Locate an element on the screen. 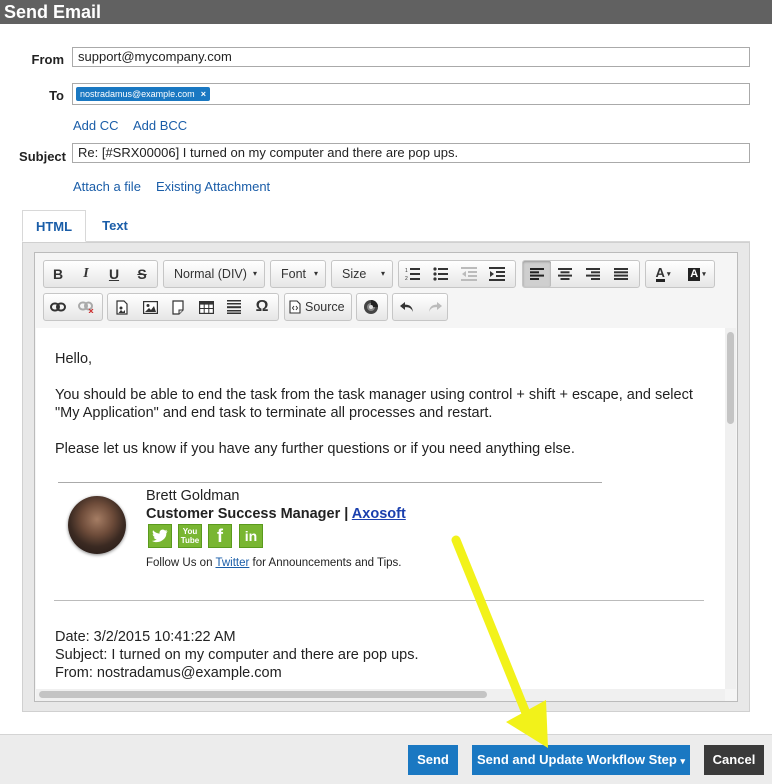 The width and height of the screenshot is (772, 784). youtube-text-top: You is located at coordinates (190, 531).